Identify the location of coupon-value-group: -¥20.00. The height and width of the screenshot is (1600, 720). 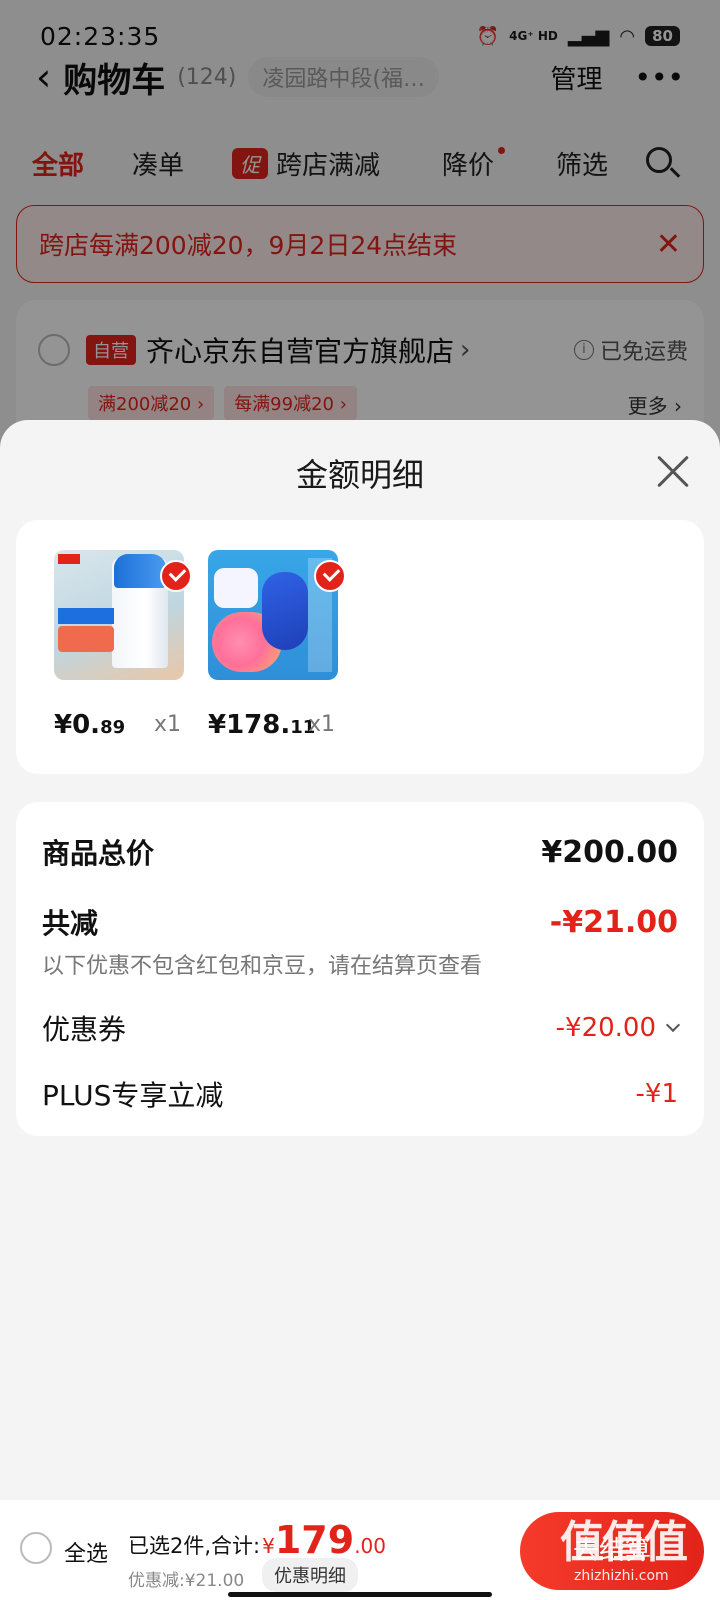
(618, 1028).